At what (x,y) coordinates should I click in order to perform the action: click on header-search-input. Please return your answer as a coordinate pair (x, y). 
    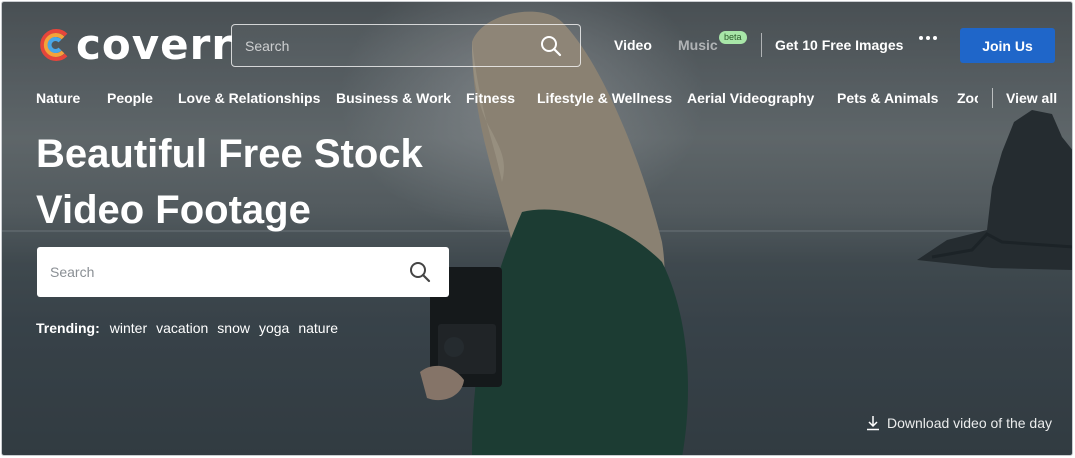
    Looking at the image, I should click on (385, 45).